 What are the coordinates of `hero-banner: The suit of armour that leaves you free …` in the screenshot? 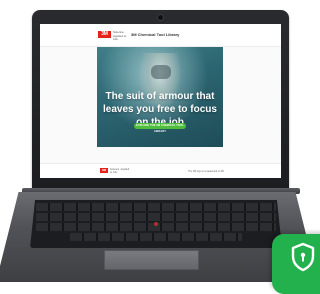 It's located at (160, 97).